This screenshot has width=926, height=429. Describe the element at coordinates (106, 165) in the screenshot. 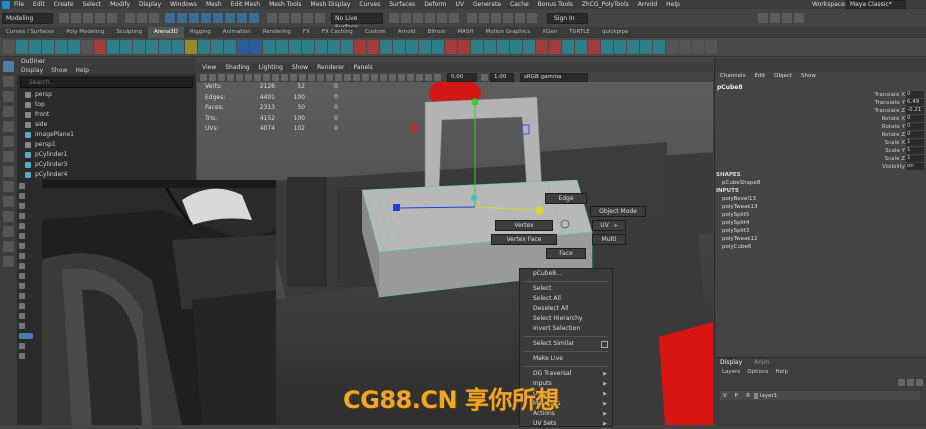

I see `outliner-item: pCylinder3` at that location.